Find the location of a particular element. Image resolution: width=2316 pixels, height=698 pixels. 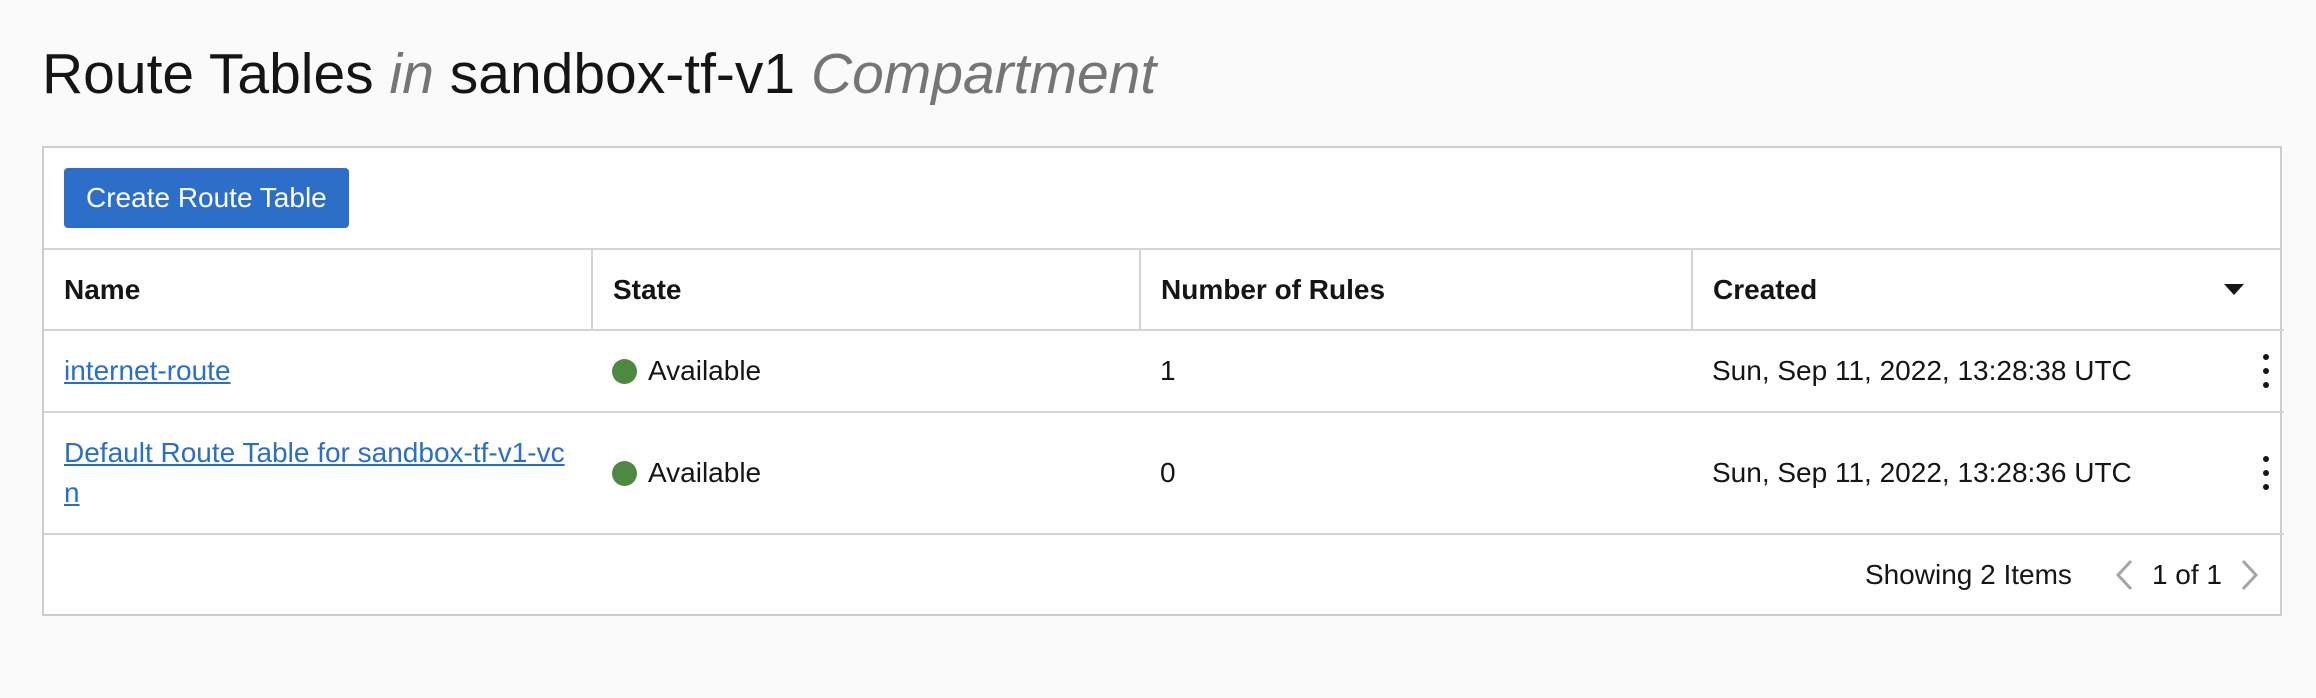

compartment-name: sandbox-tf-v1 is located at coordinates (622, 74).